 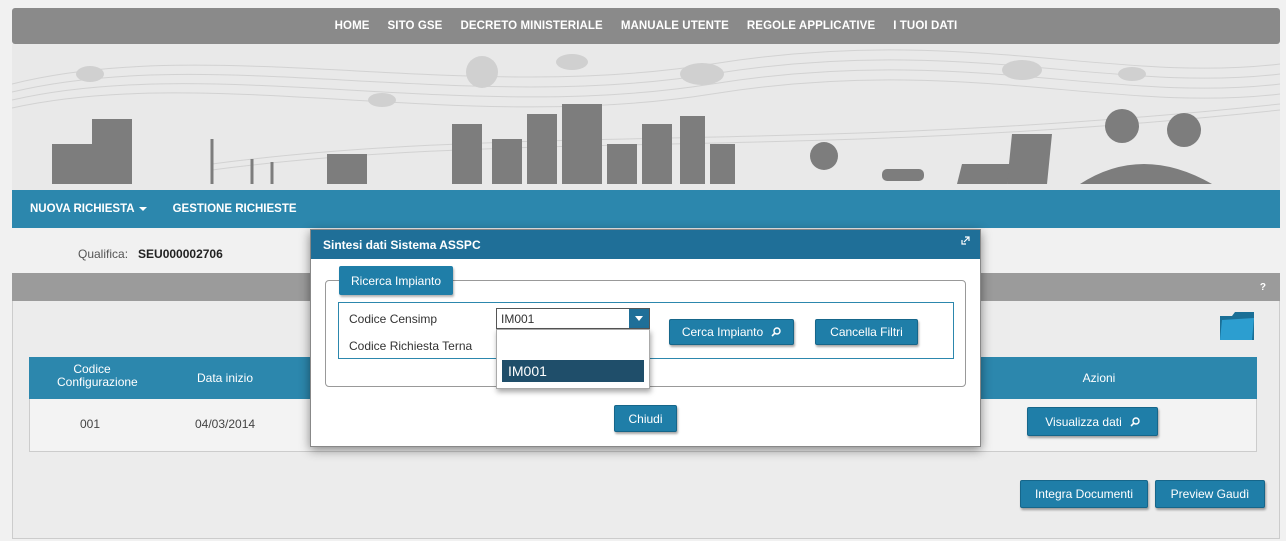 What do you see at coordinates (393, 319) in the screenshot?
I see `codice-censimp-label: Codice Censimp` at bounding box center [393, 319].